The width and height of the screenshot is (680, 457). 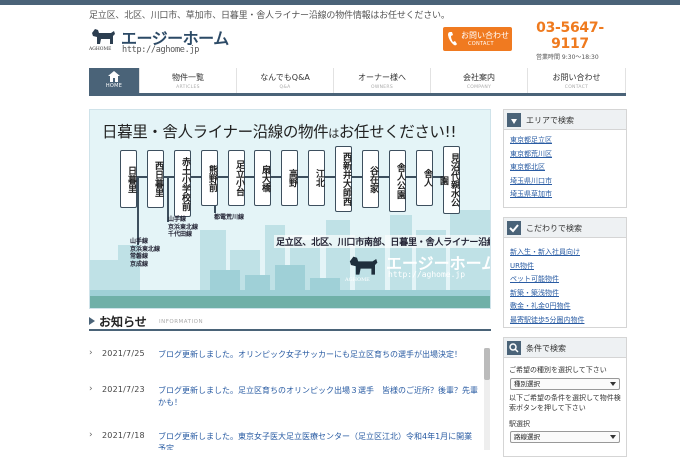 What do you see at coordinates (565, 307) in the screenshot?
I see `kodawari-link: 敷金・礼金0円物件` at bounding box center [565, 307].